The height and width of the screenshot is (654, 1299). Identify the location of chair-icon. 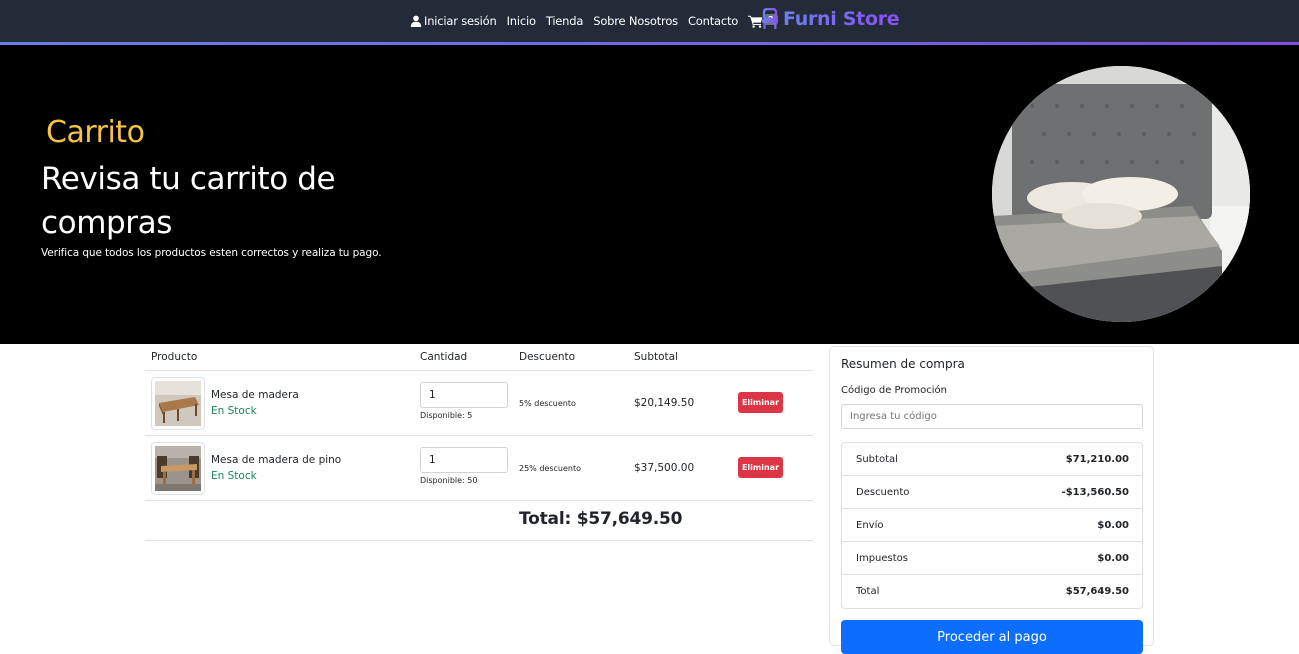
(770, 18).